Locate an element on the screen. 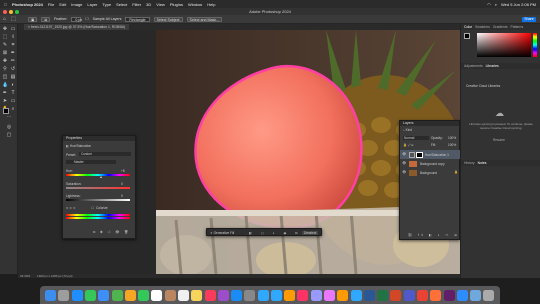 The image size is (540, 304). deselect-button: Deselect is located at coordinates (310, 232).